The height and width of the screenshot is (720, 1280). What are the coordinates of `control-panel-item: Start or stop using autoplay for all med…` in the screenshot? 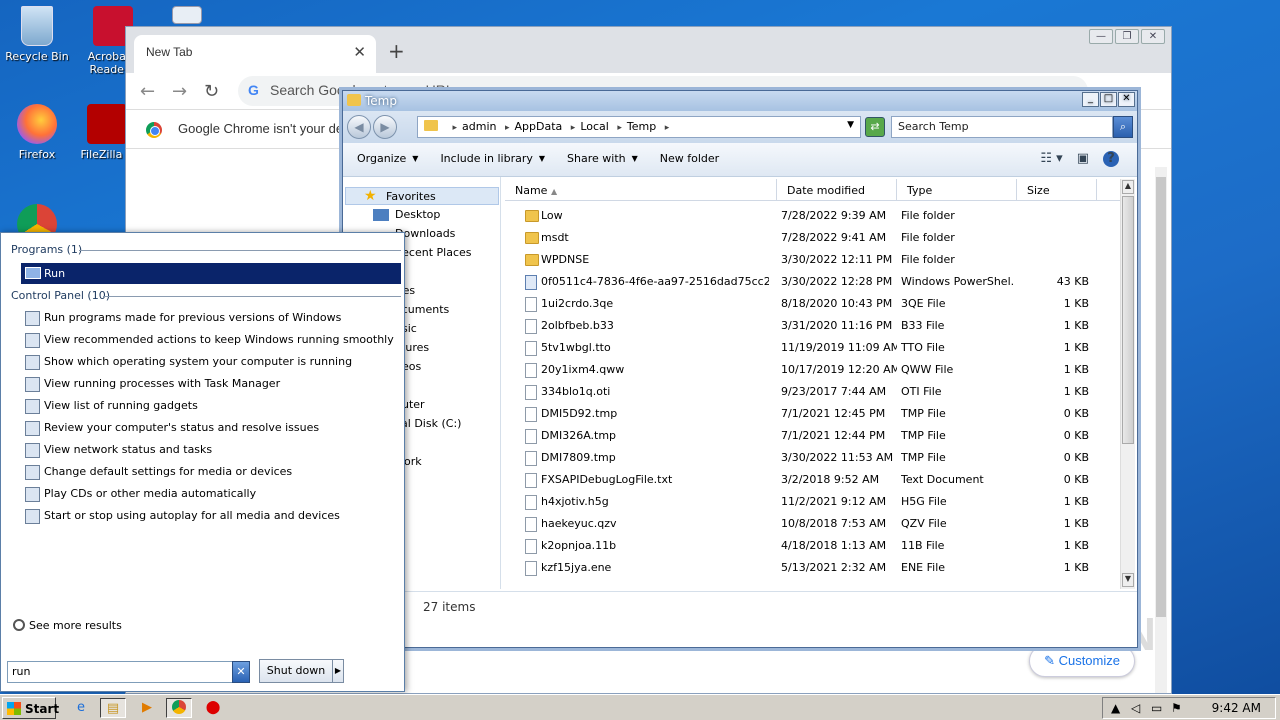 It's located at (210, 517).